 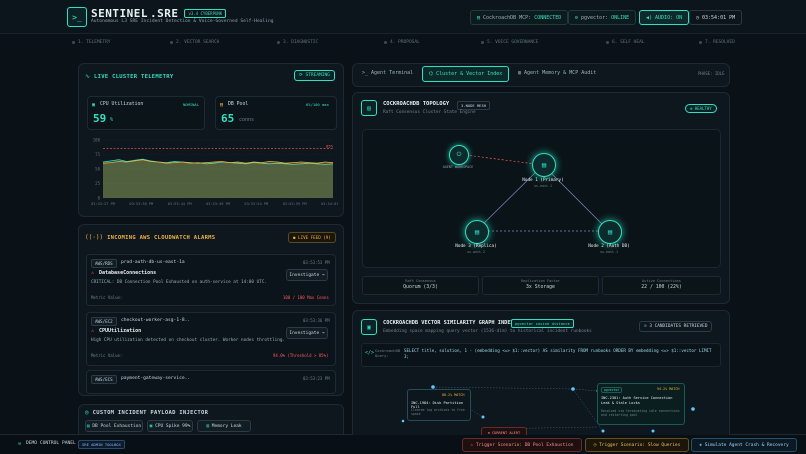 I want to click on mcp-status: ▤ CockroachDB MCP: CONNECTED, so click(x=519, y=17).